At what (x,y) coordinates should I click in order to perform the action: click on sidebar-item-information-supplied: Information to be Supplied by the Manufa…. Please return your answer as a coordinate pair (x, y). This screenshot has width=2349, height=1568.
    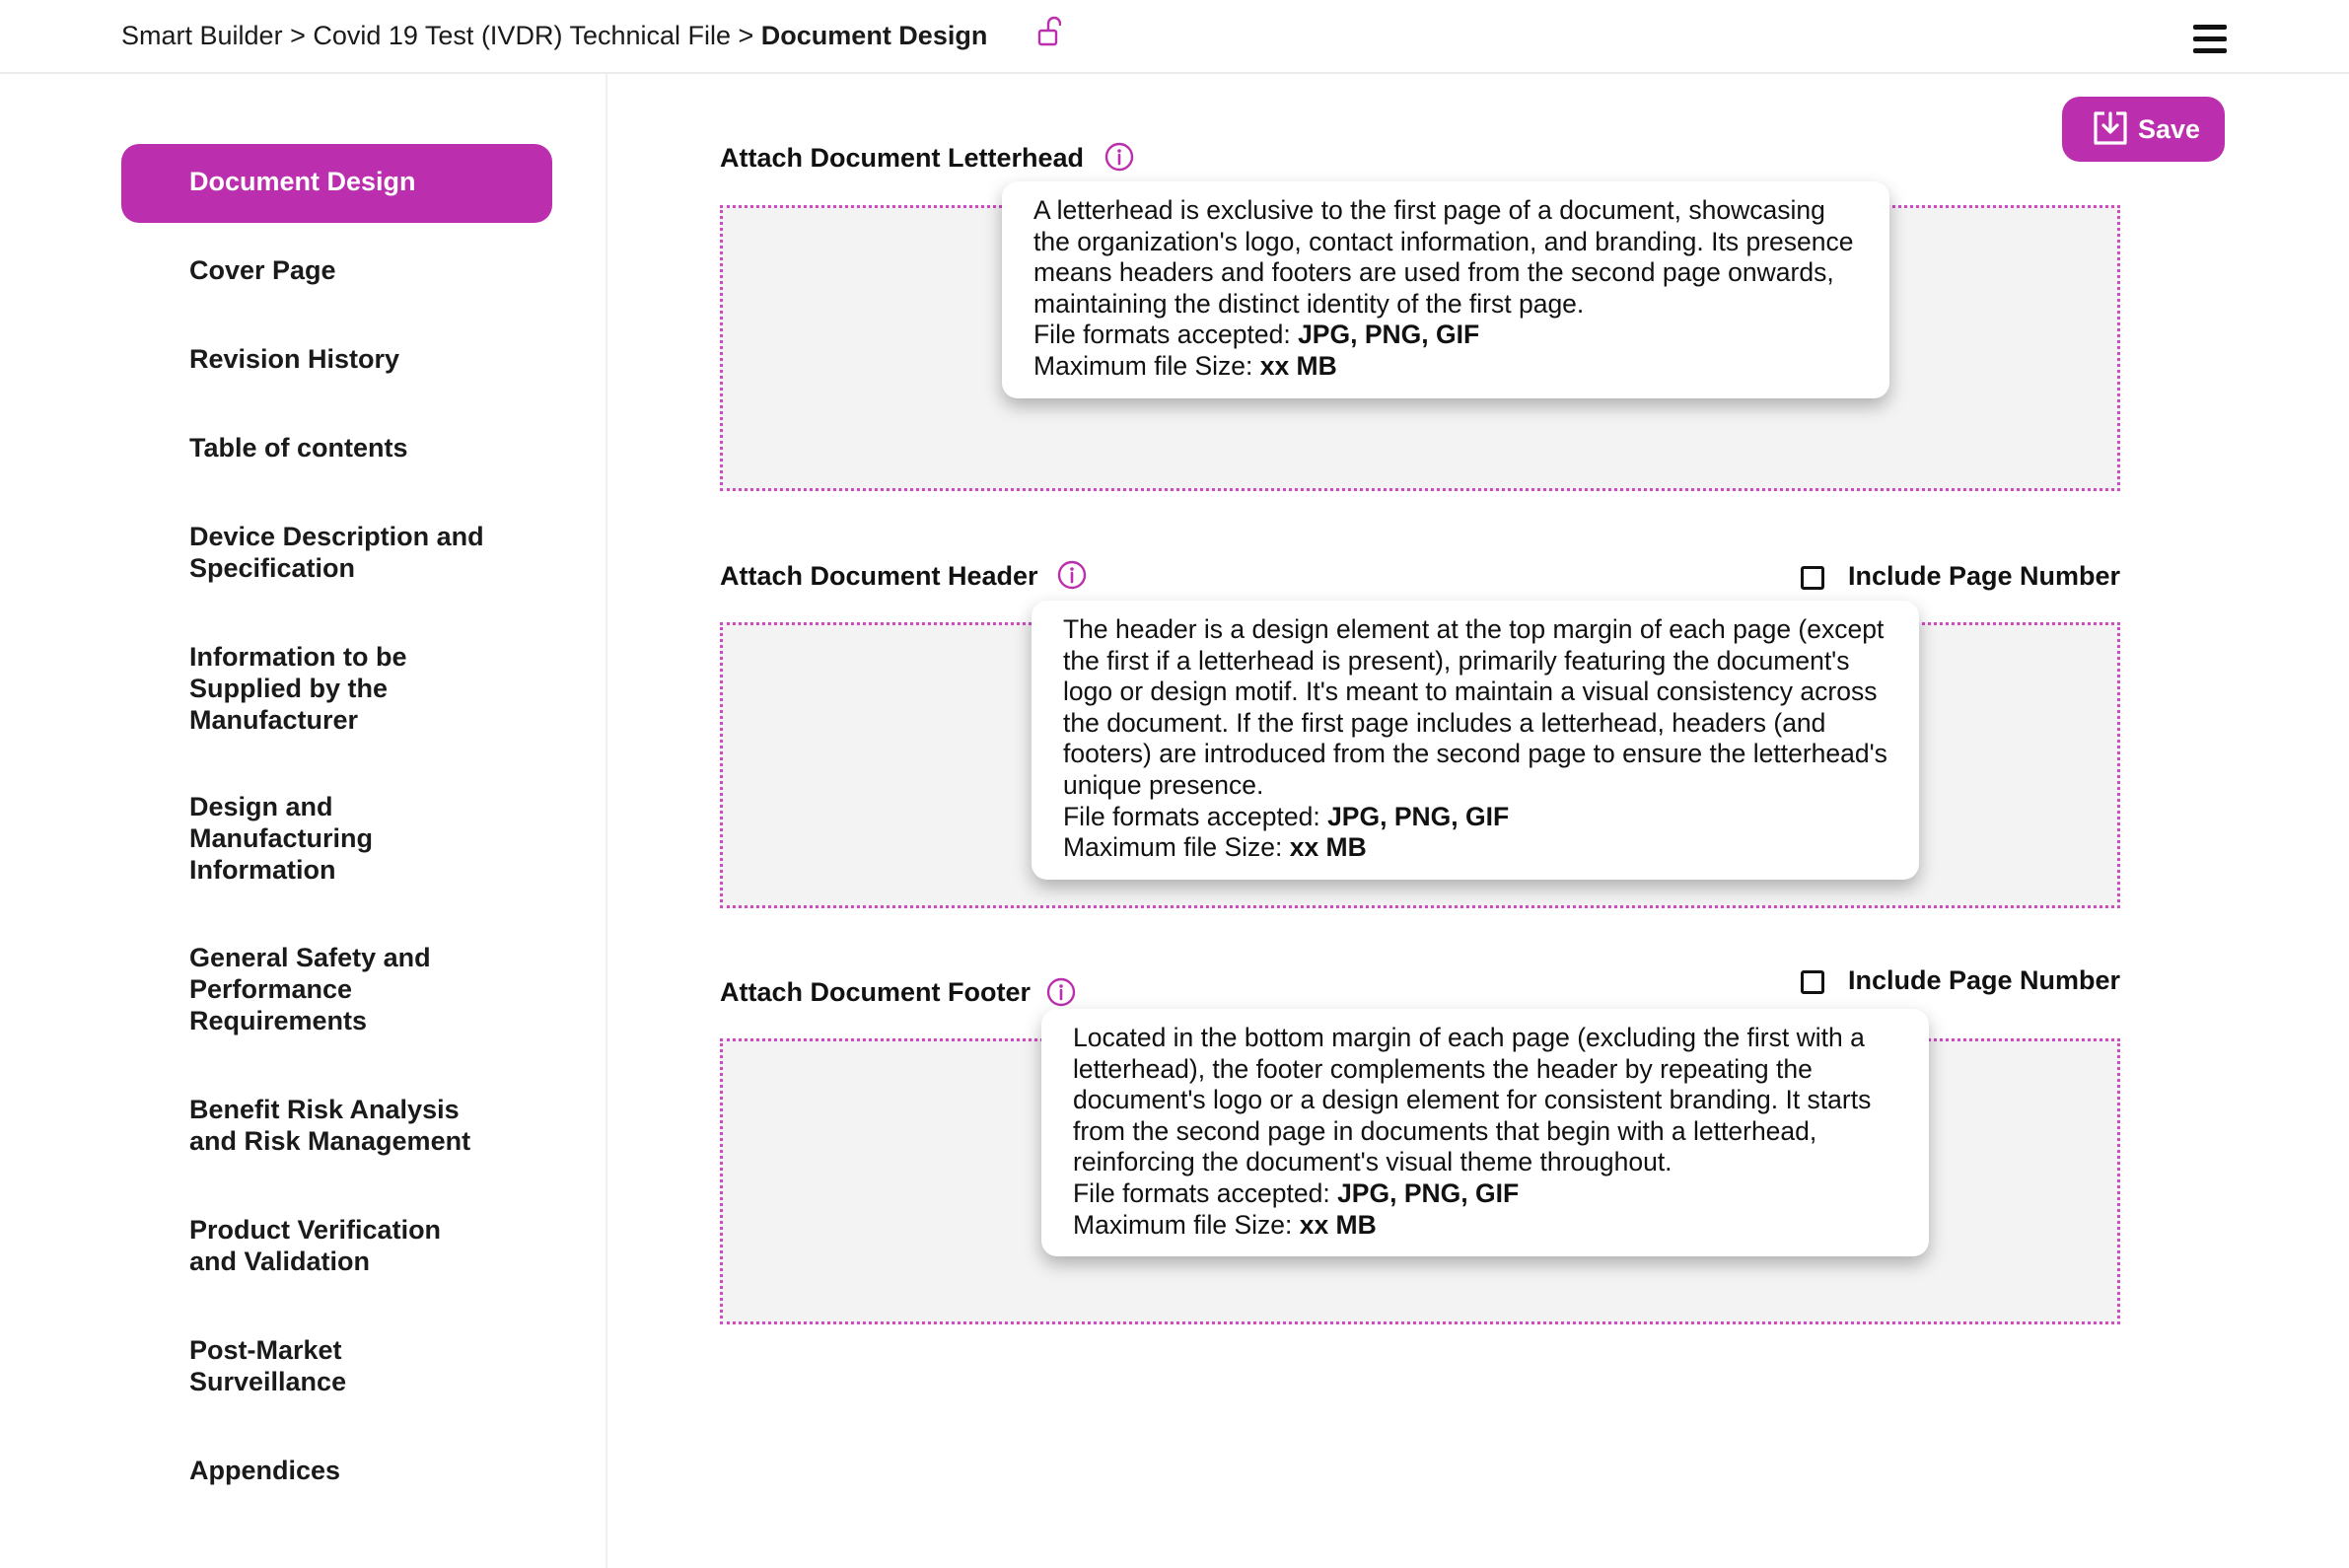
    Looking at the image, I should click on (307, 688).